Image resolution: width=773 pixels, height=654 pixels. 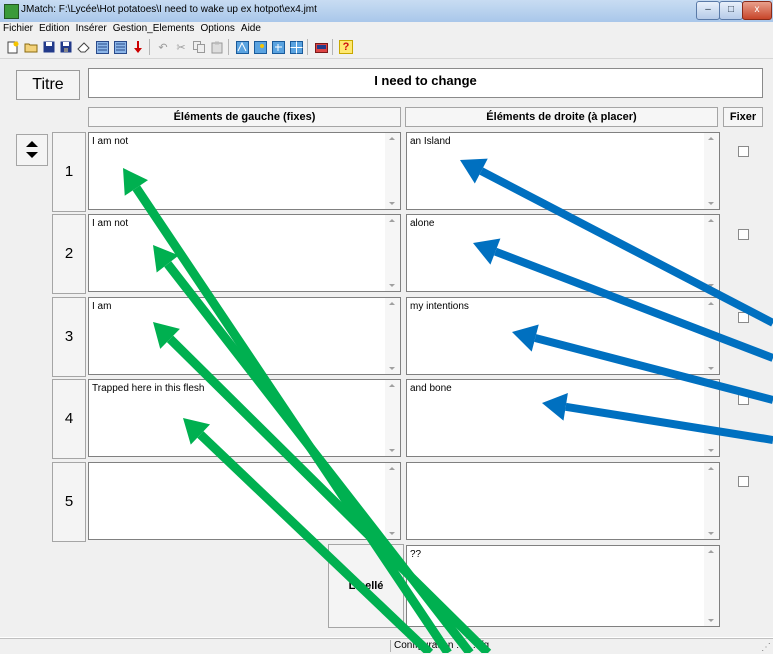 What do you see at coordinates (563, 171) in the screenshot?
I see `right-element-field: an Island` at bounding box center [563, 171].